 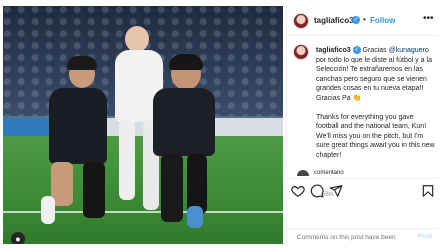 What do you see at coordinates (333, 50) in the screenshot?
I see `caption-username: tagliafico3` at bounding box center [333, 50].